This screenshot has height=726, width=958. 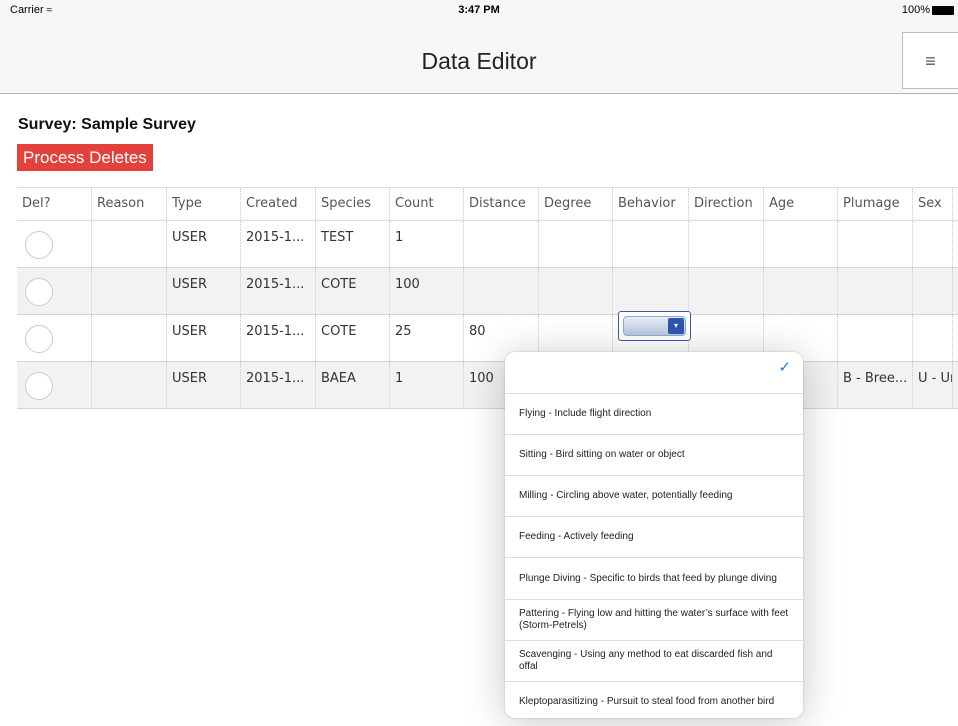 What do you see at coordinates (427, 291) in the screenshot?
I see `cell-count: 100` at bounding box center [427, 291].